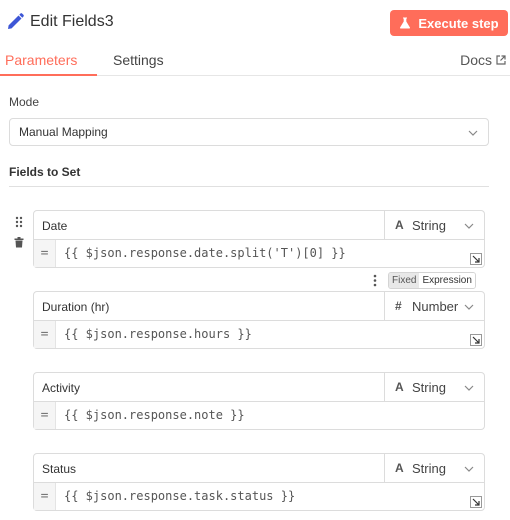 The width and height of the screenshot is (510, 520). What do you see at coordinates (55, 226) in the screenshot?
I see `field-name-text: Date` at bounding box center [55, 226].